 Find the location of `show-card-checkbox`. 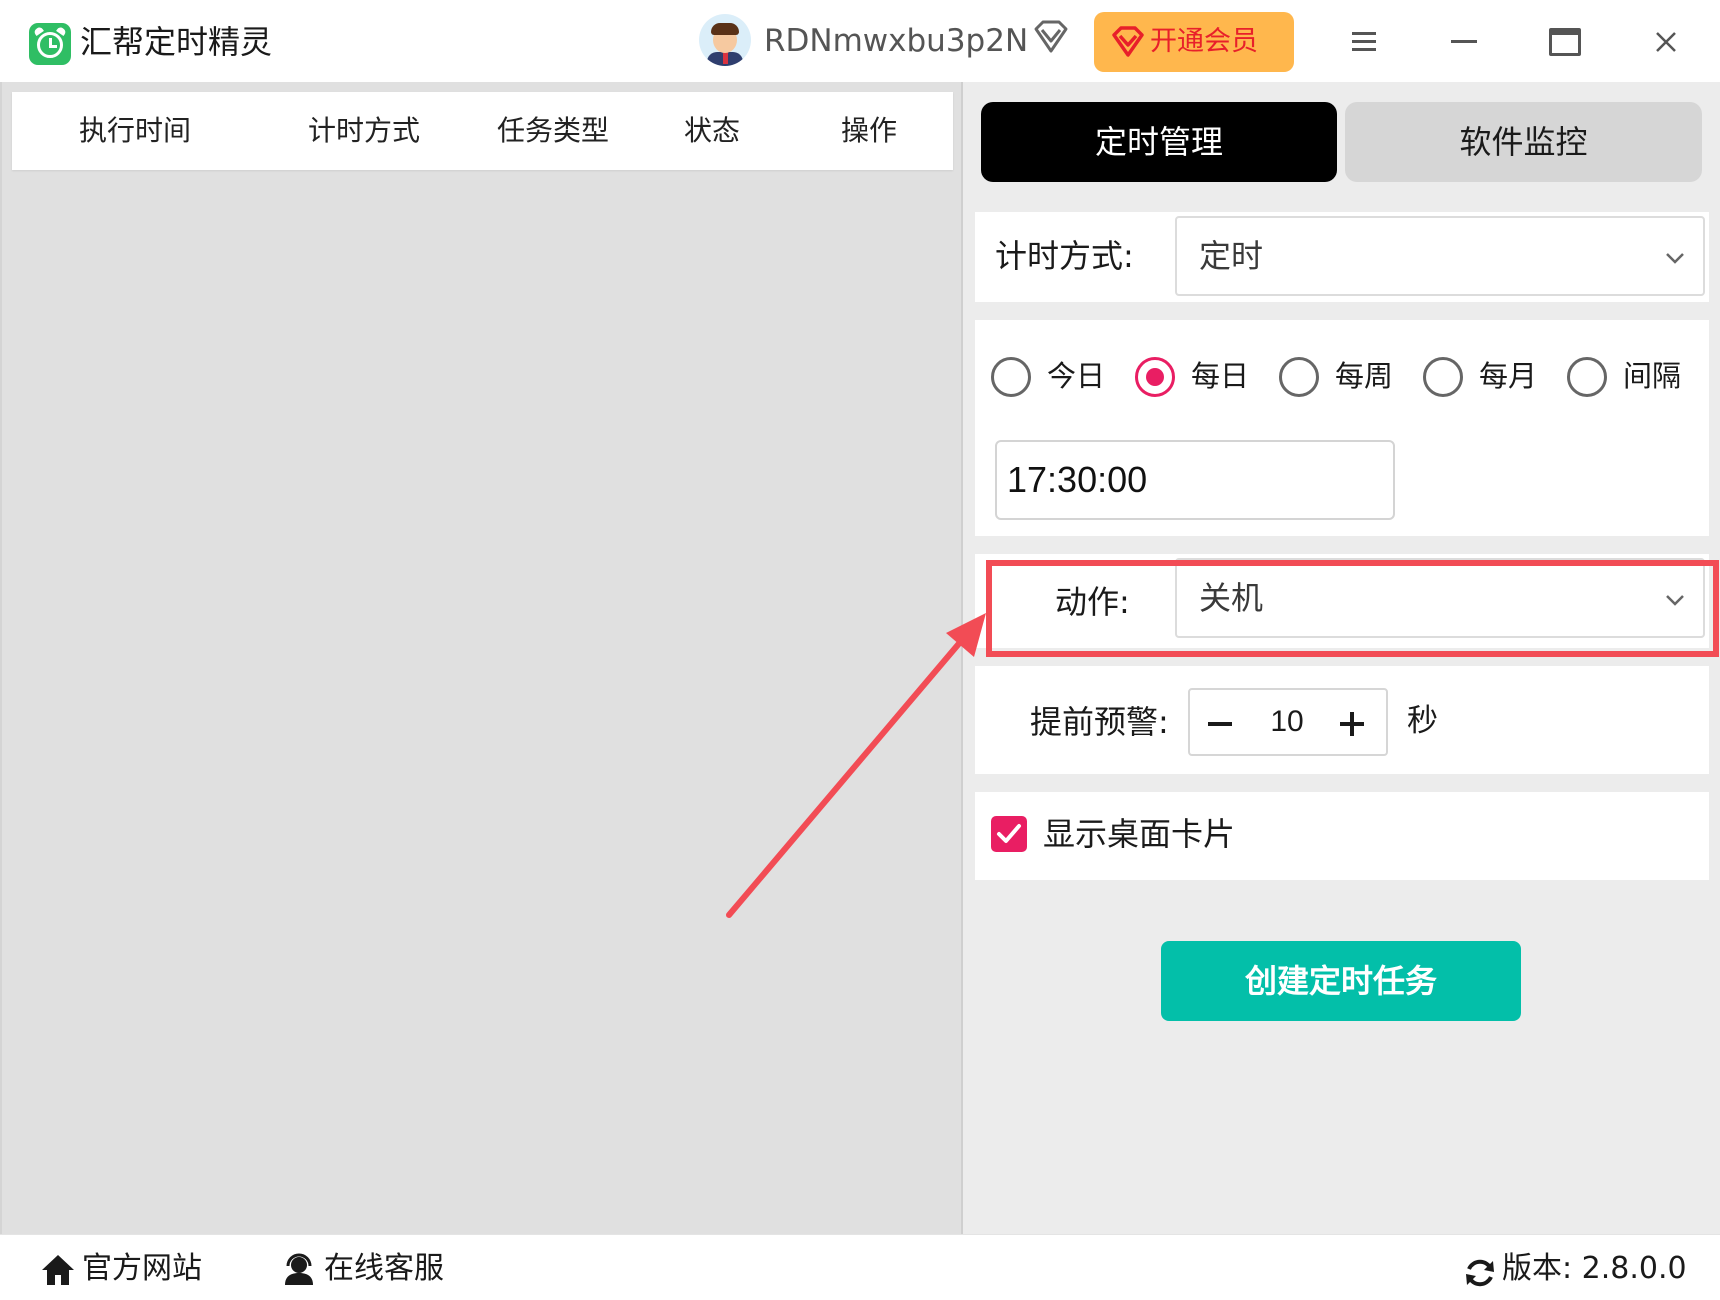

show-card-checkbox is located at coordinates (1009, 834).